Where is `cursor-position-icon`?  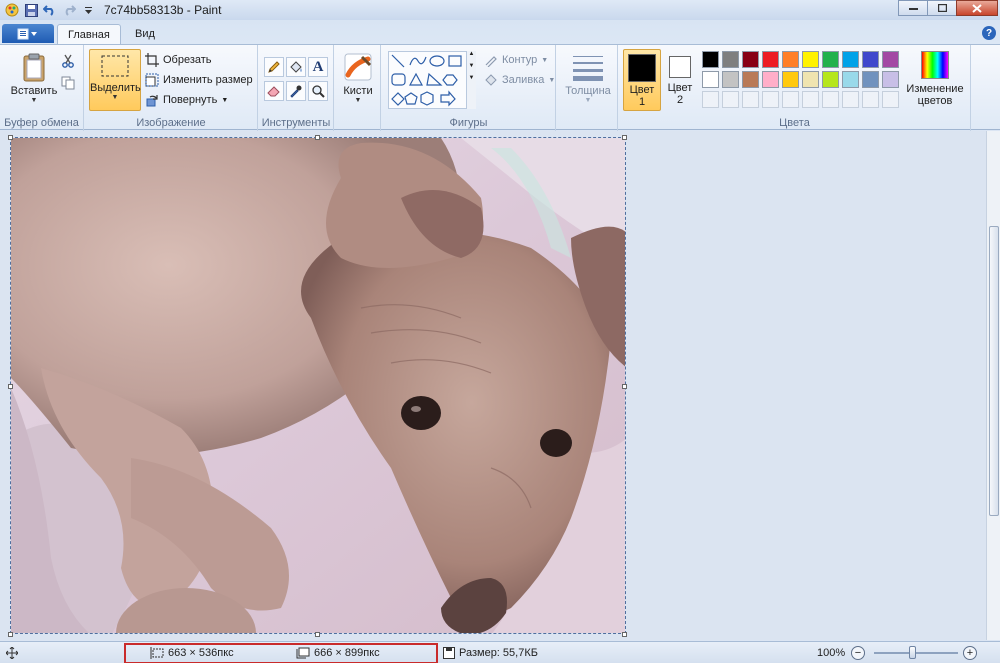 cursor-position-icon is located at coordinates (12, 653).